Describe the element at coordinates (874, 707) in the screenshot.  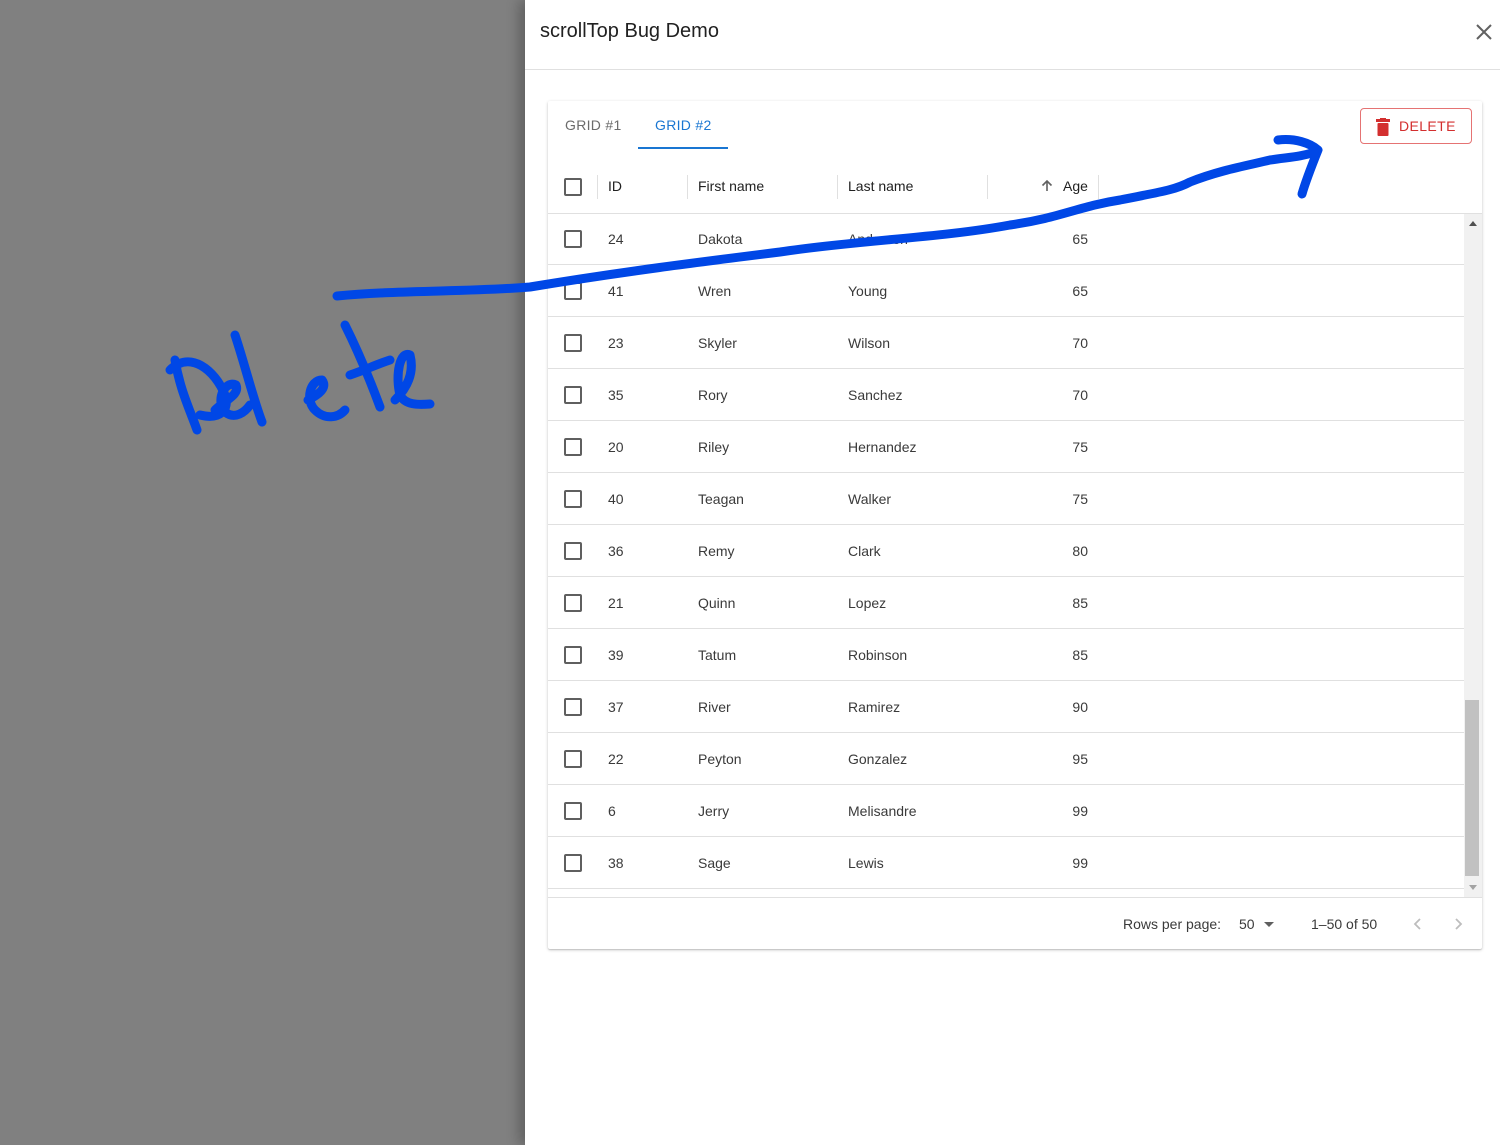
I see `cell-last-name: Ramirez` at that location.